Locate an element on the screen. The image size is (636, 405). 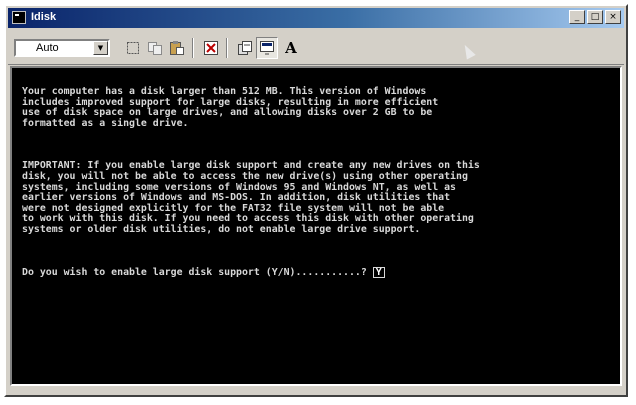
mark-button is located at coordinates (133, 48).